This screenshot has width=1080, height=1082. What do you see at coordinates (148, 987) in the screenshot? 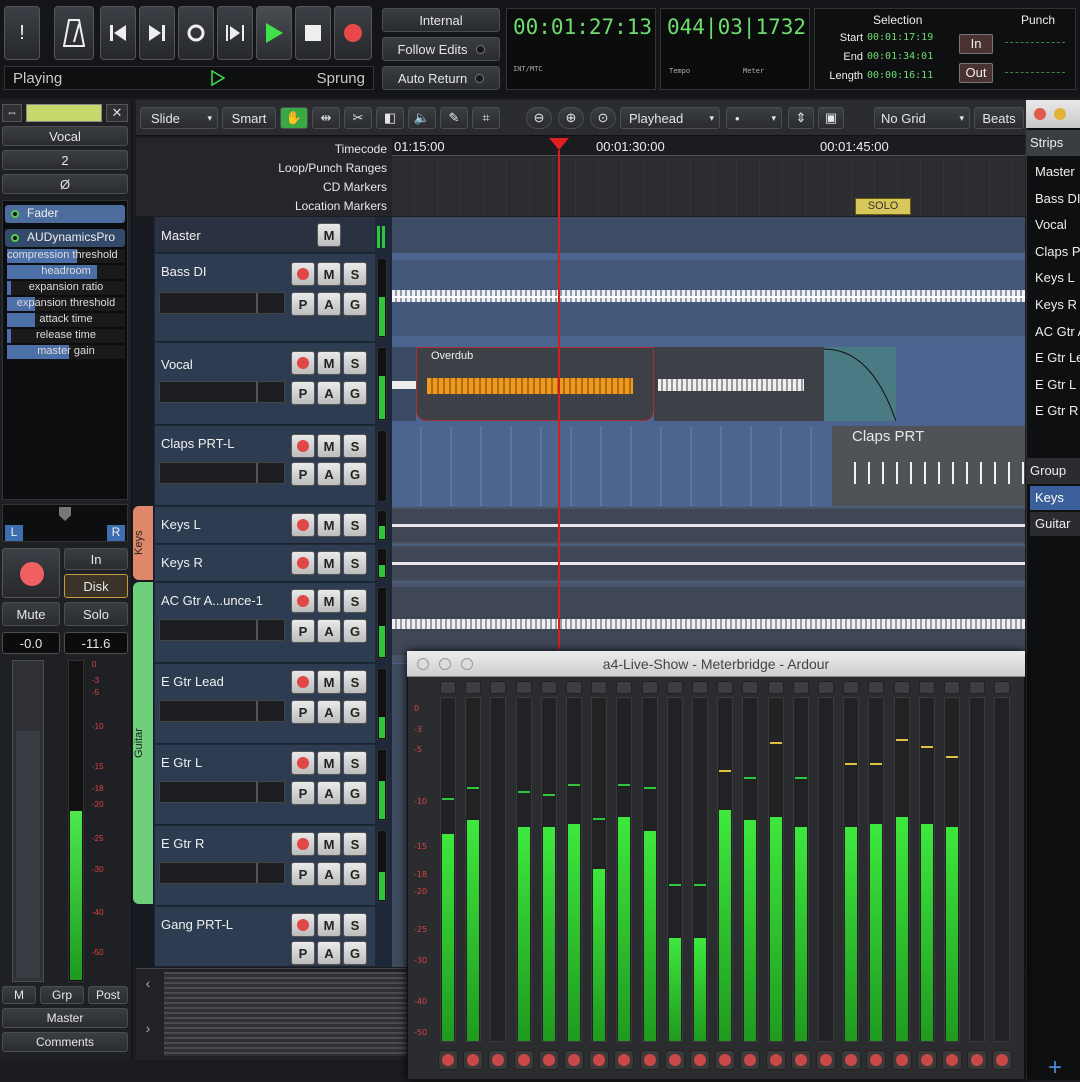
I see `summary-nav-left: ‹` at bounding box center [148, 987].